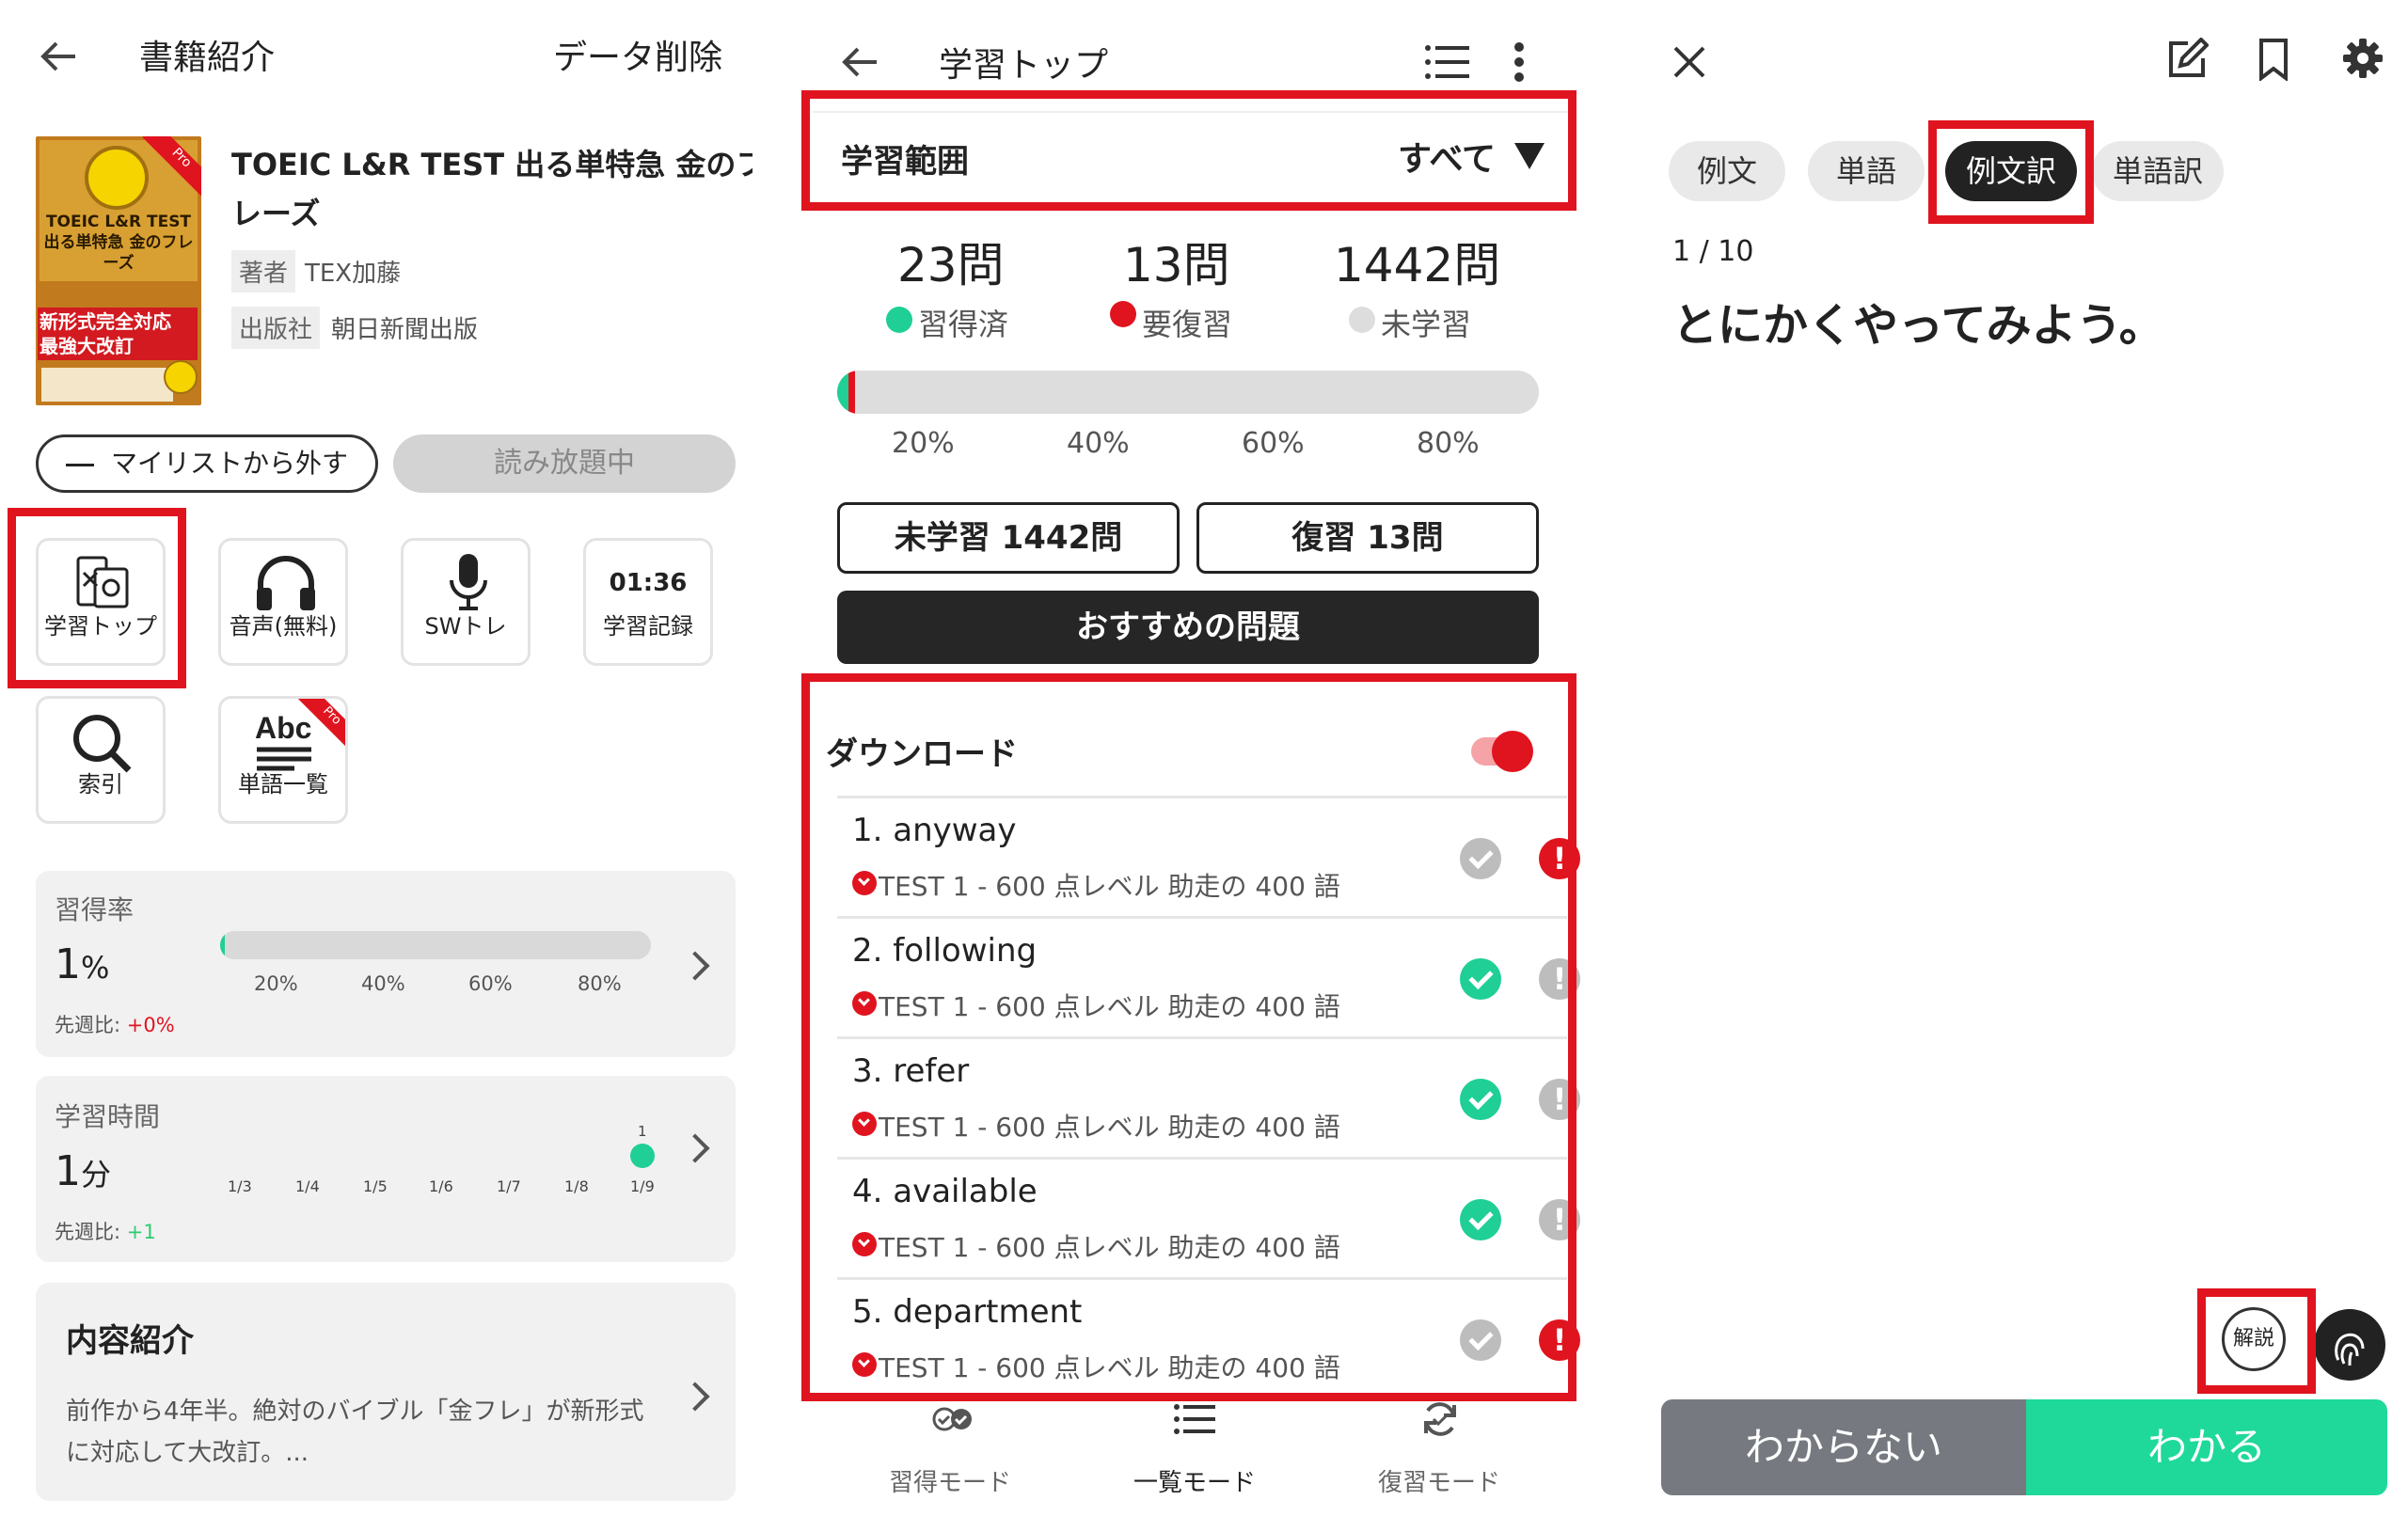  I want to click on description-title: 内容紹介, so click(130, 1341).